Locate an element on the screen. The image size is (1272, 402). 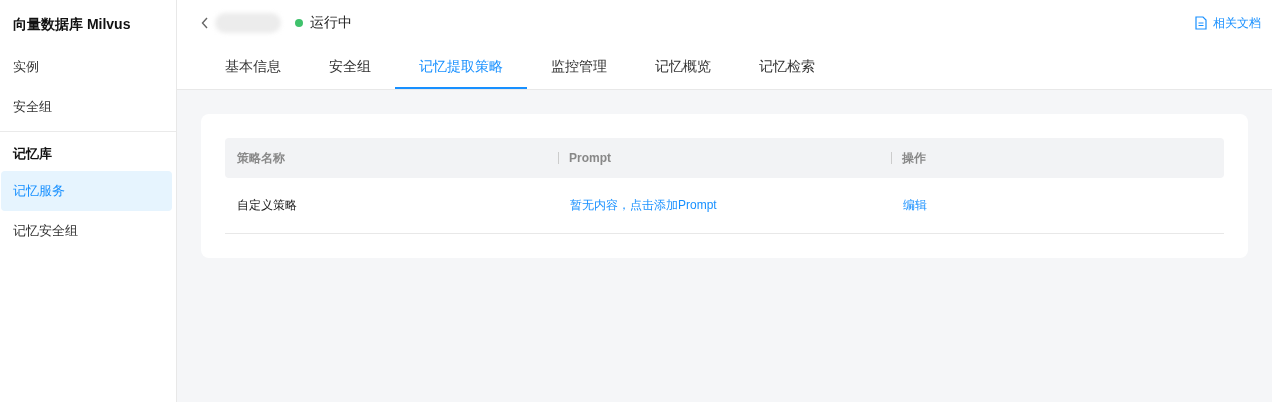
sidebar-section-title: 记忆库 is located at coordinates (32, 154).